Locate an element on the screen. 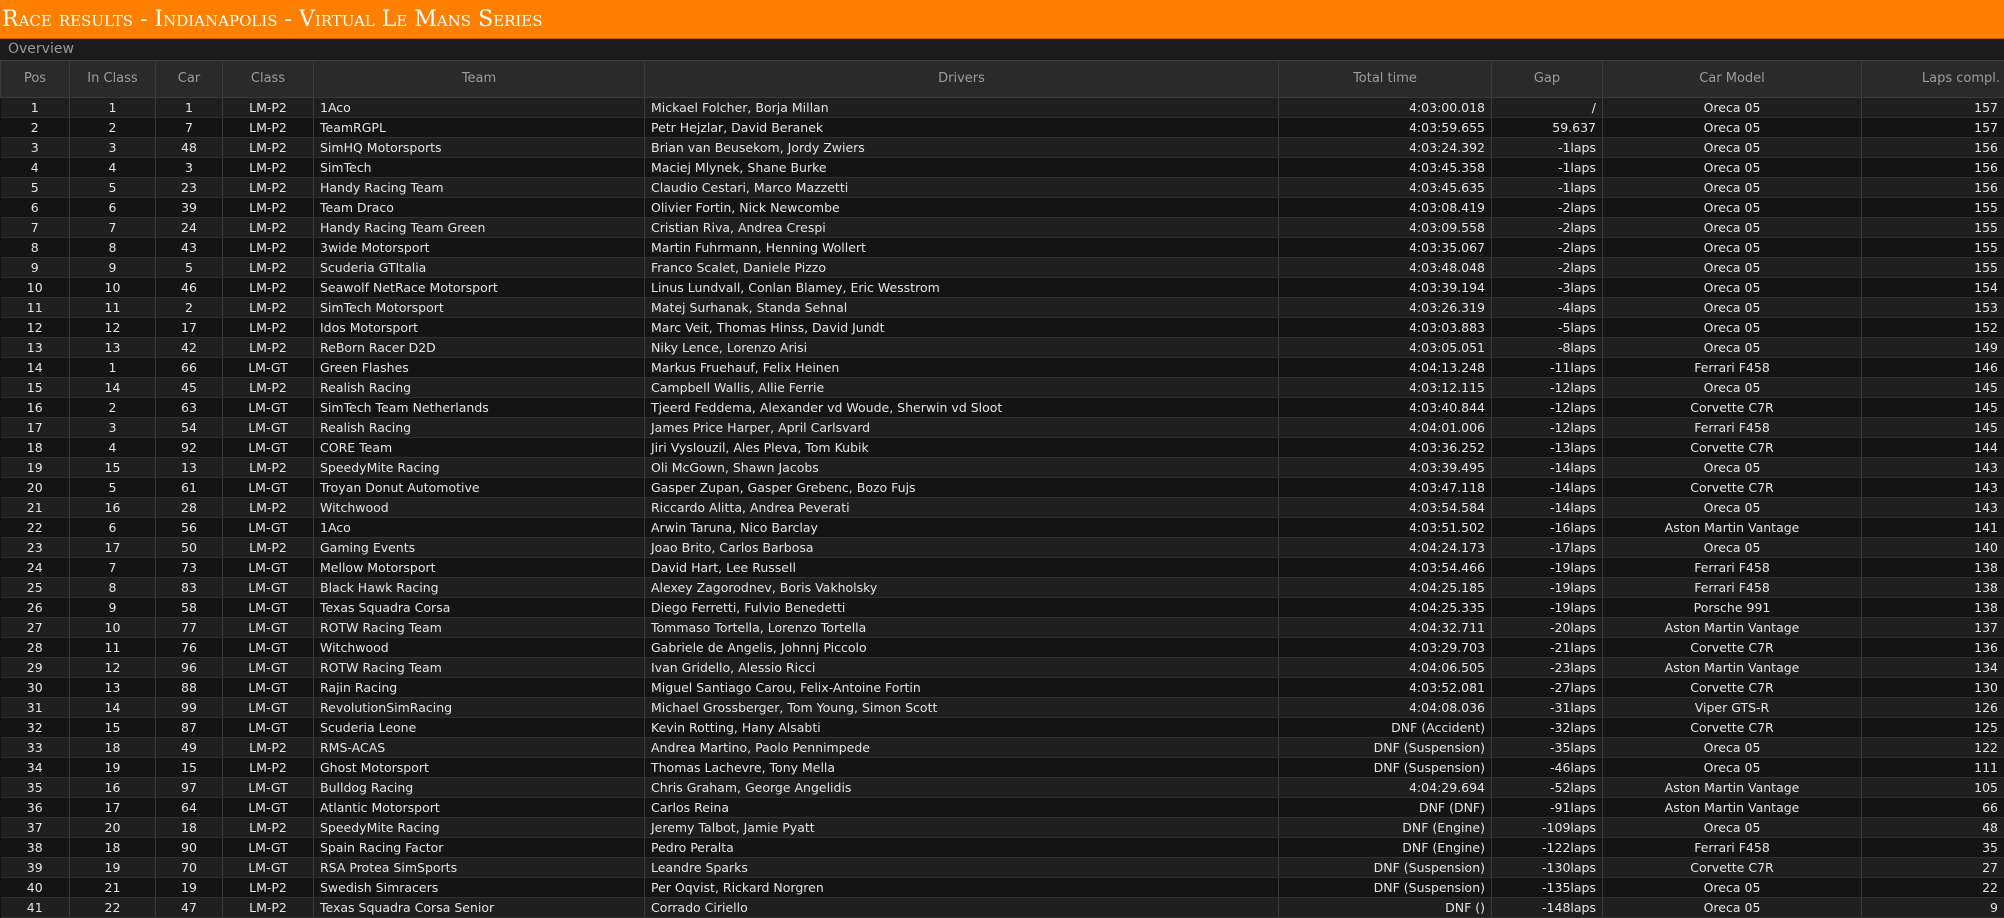 Image resolution: width=2004 pixels, height=918 pixels. cell-in-class: 7 is located at coordinates (112, 227).